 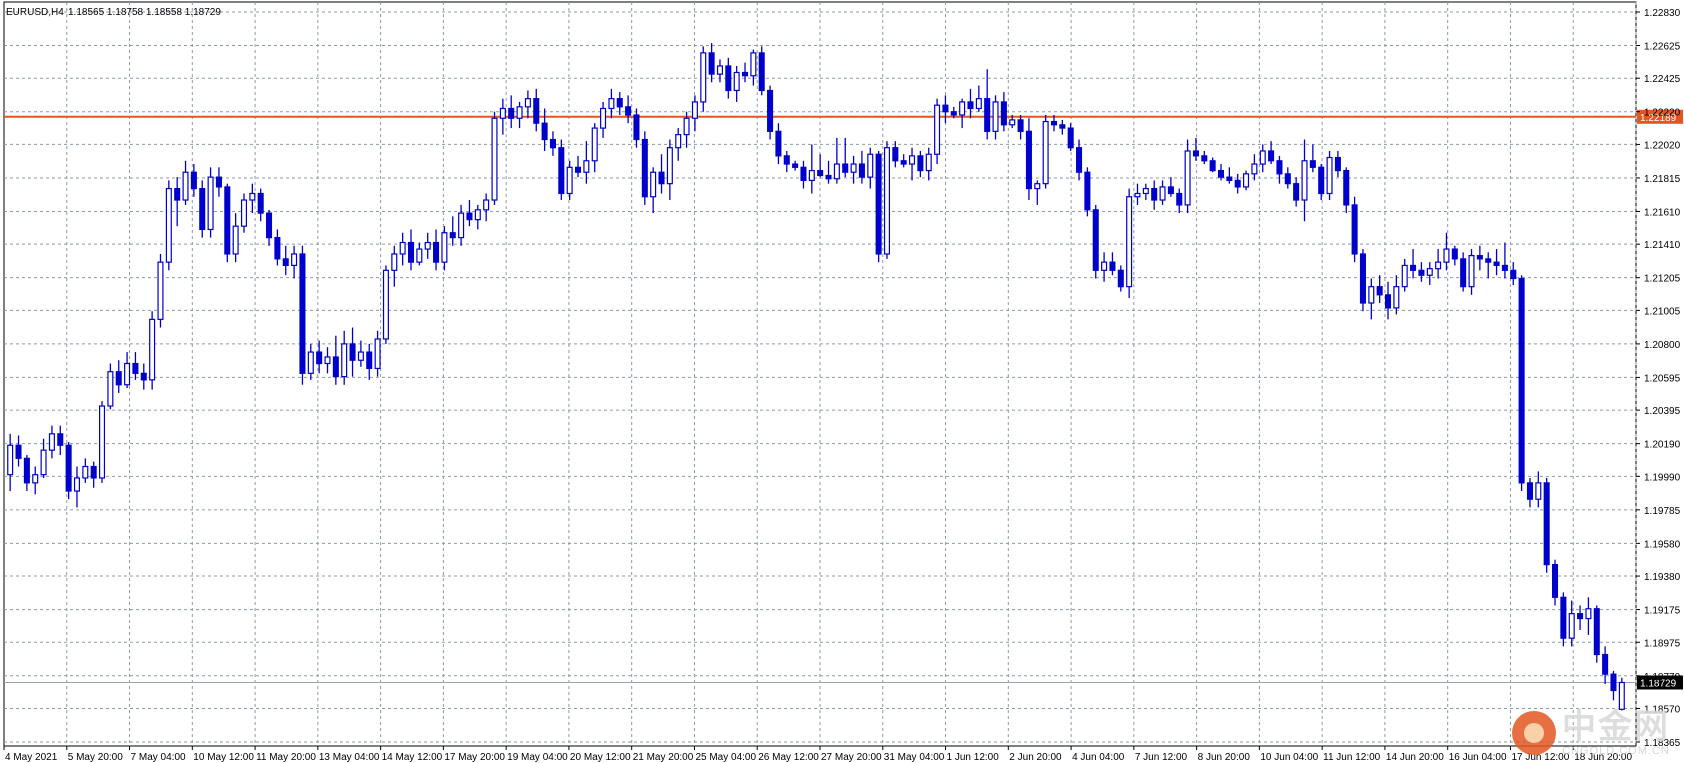 What do you see at coordinates (1662, 477) in the screenshot?
I see `y-tick-label: 1.19990` at bounding box center [1662, 477].